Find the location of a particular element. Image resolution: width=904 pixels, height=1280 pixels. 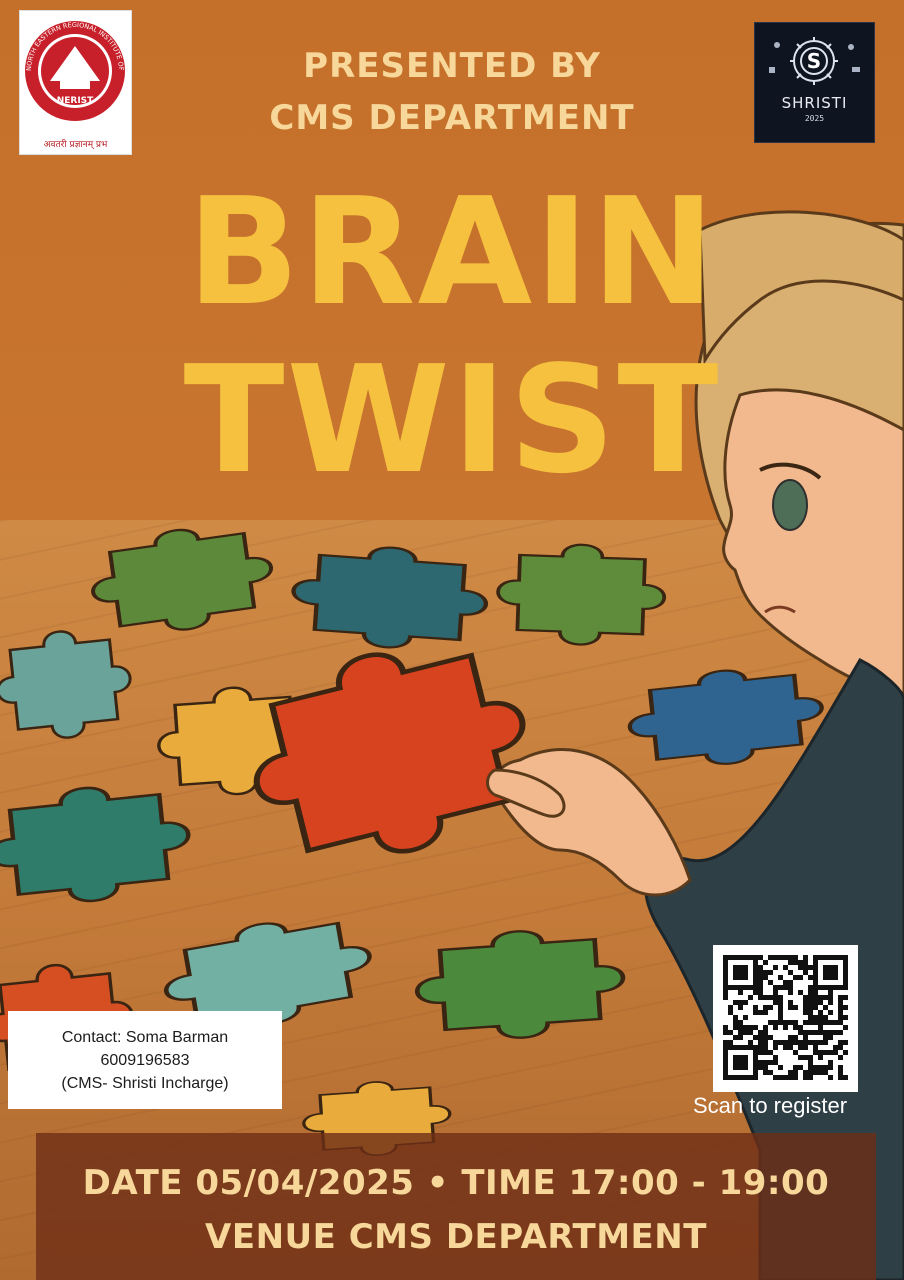

qr-code is located at coordinates (785, 1018).